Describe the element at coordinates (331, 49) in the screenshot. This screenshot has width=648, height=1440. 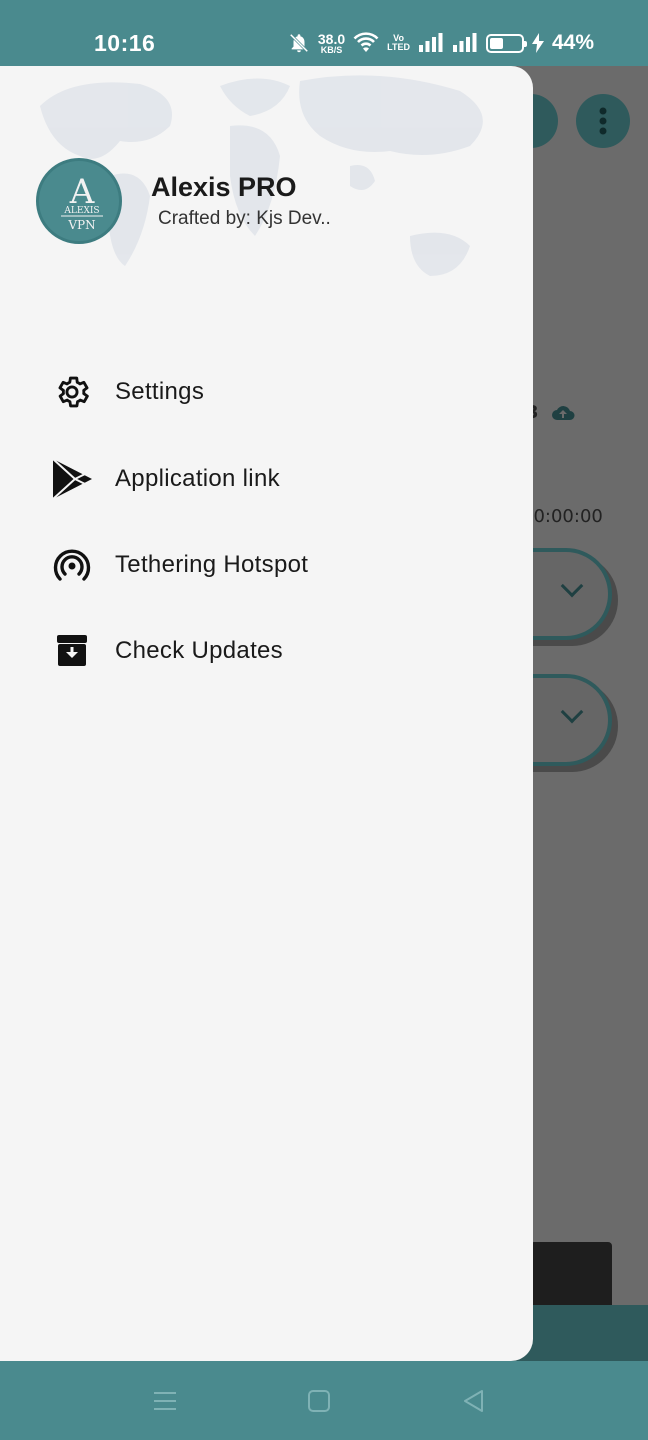
I see `net-speed-unit: KB/S` at that location.